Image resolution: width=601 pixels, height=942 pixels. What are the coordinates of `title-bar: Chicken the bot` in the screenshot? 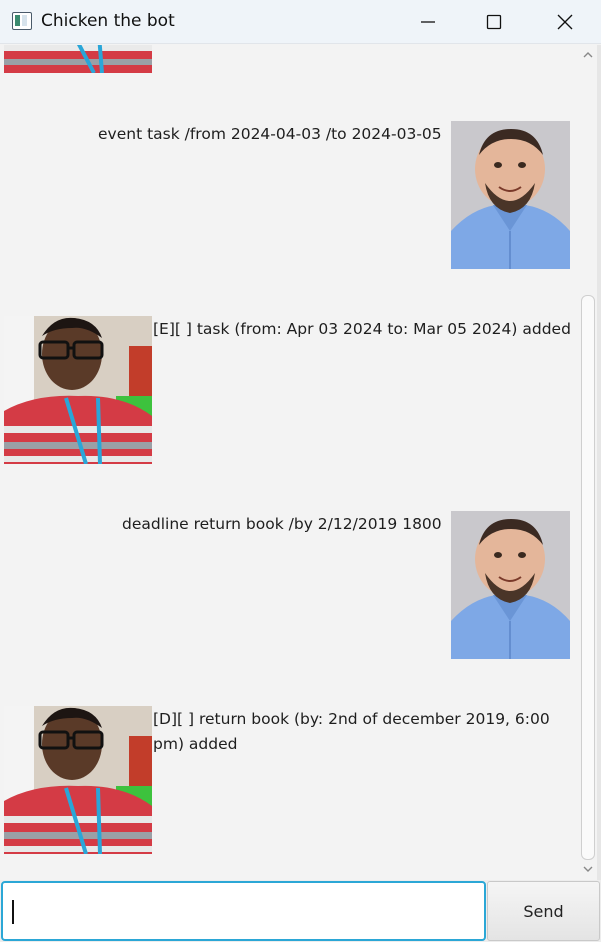 It's located at (300, 22).